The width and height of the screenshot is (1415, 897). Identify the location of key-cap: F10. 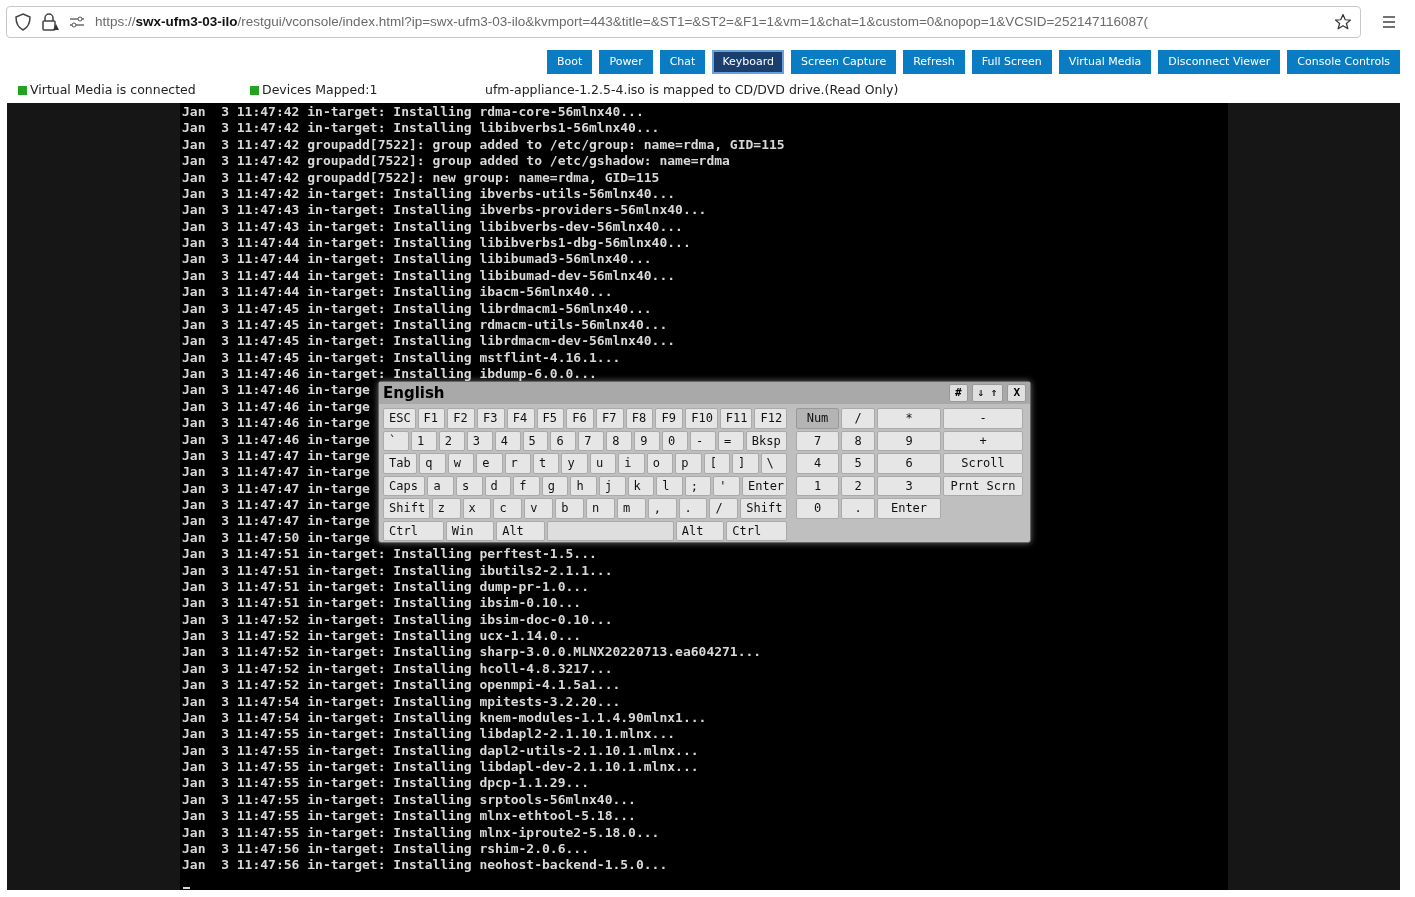
(701, 418).